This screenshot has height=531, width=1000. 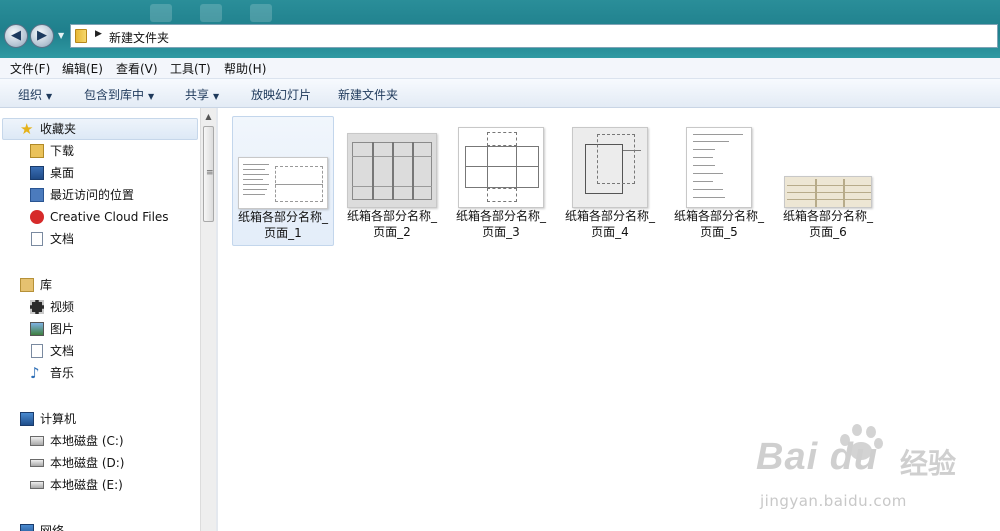 I want to click on share-label: 共享, so click(x=197, y=95).